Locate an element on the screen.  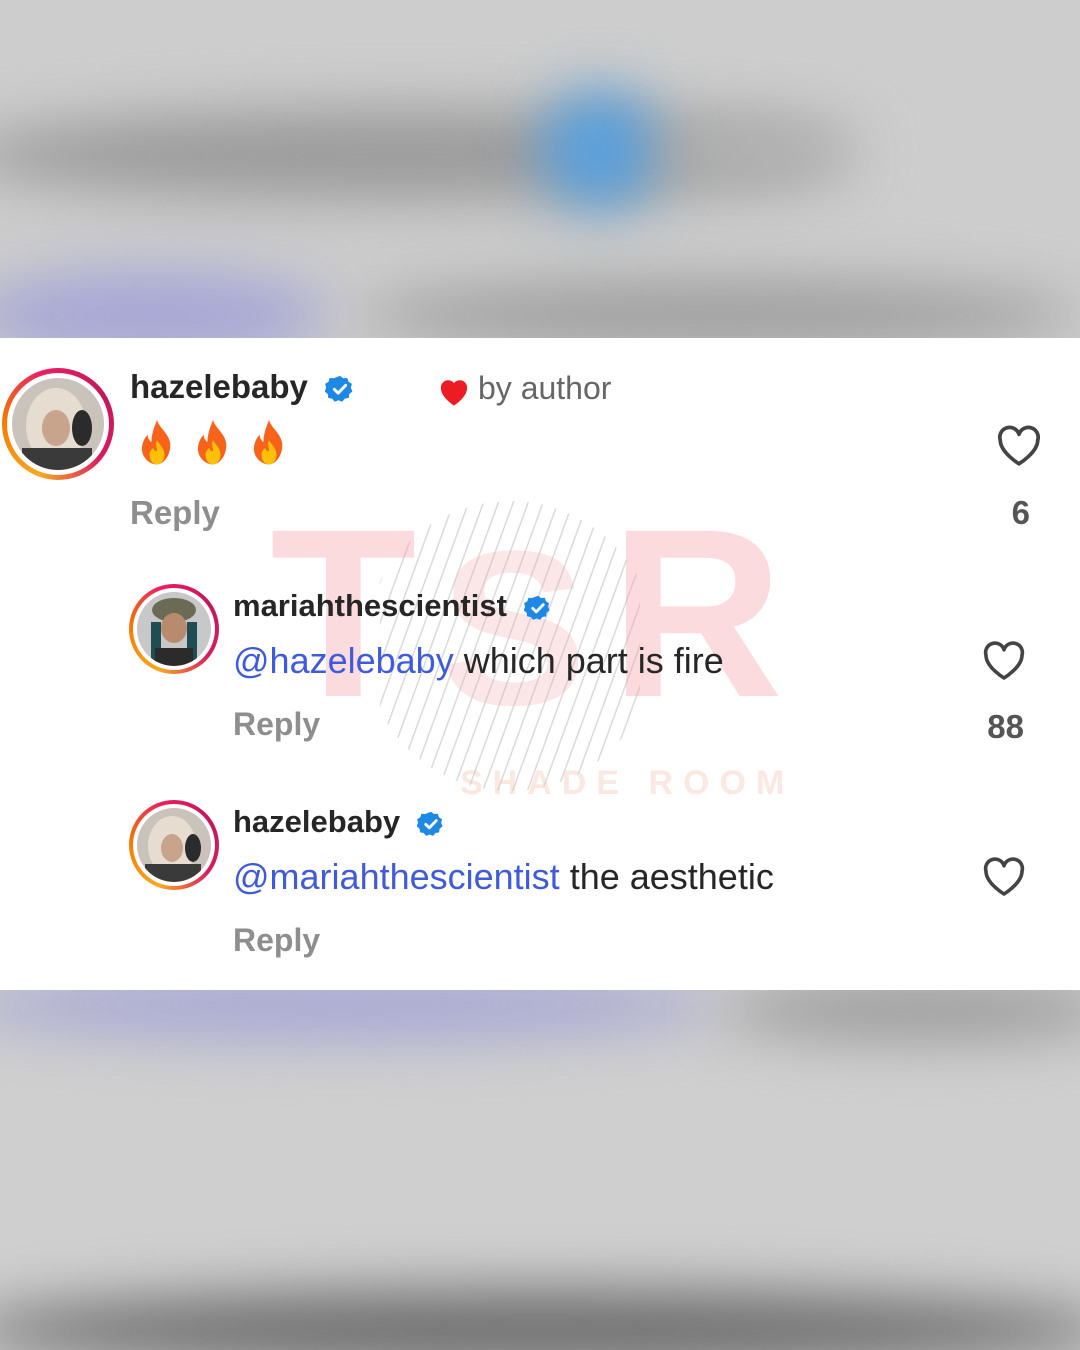
like-count: 6 is located at coordinates (1020, 512).